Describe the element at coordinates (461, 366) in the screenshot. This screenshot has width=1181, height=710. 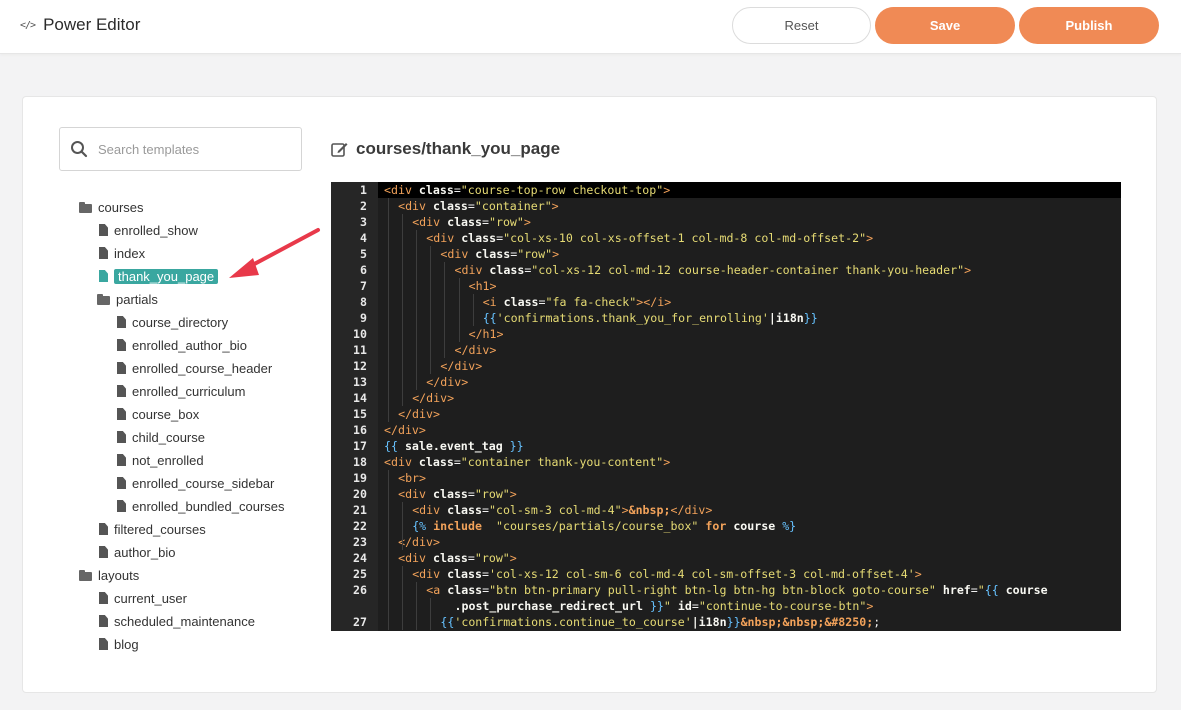
I see `code-text: </div>` at that location.